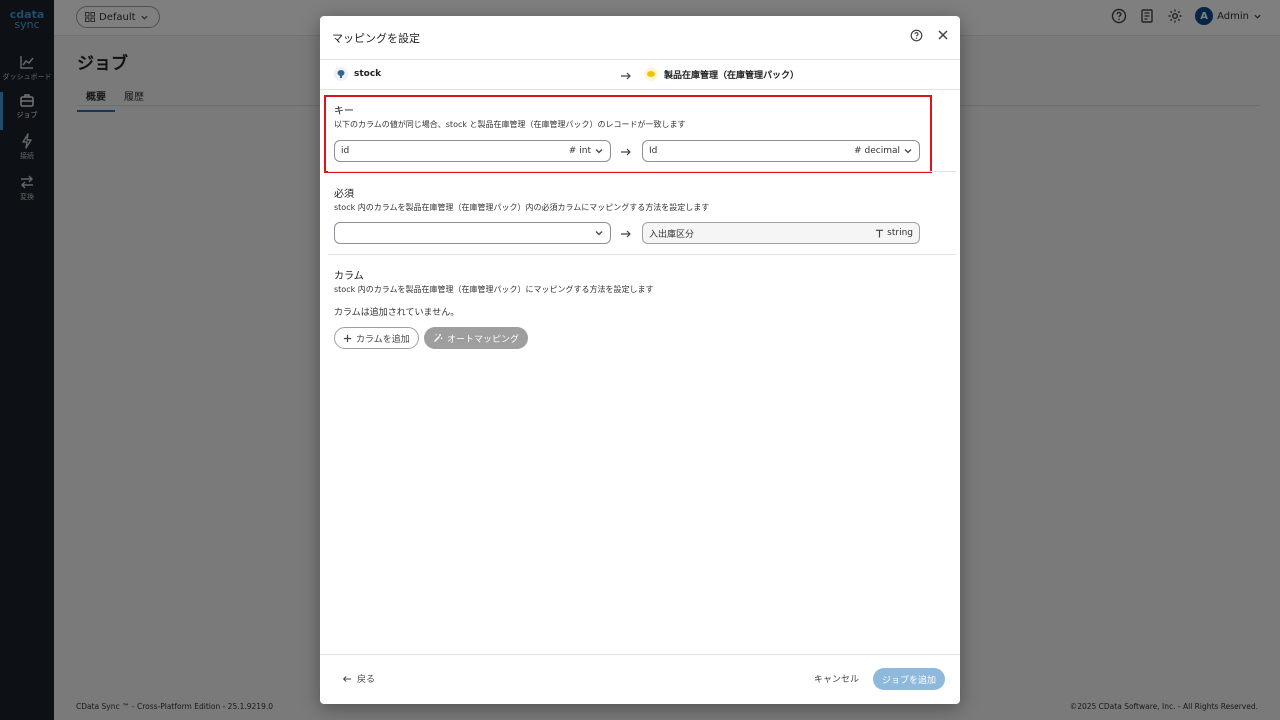 The image size is (1280, 720). Describe the element at coordinates (344, 111) in the screenshot. I see `key-section-title: キー` at that location.